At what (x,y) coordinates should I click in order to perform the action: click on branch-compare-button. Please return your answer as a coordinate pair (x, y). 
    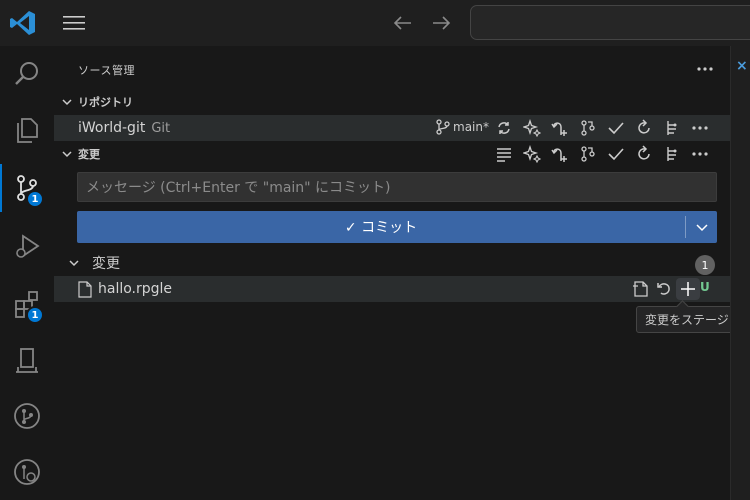
    Looking at the image, I should click on (588, 128).